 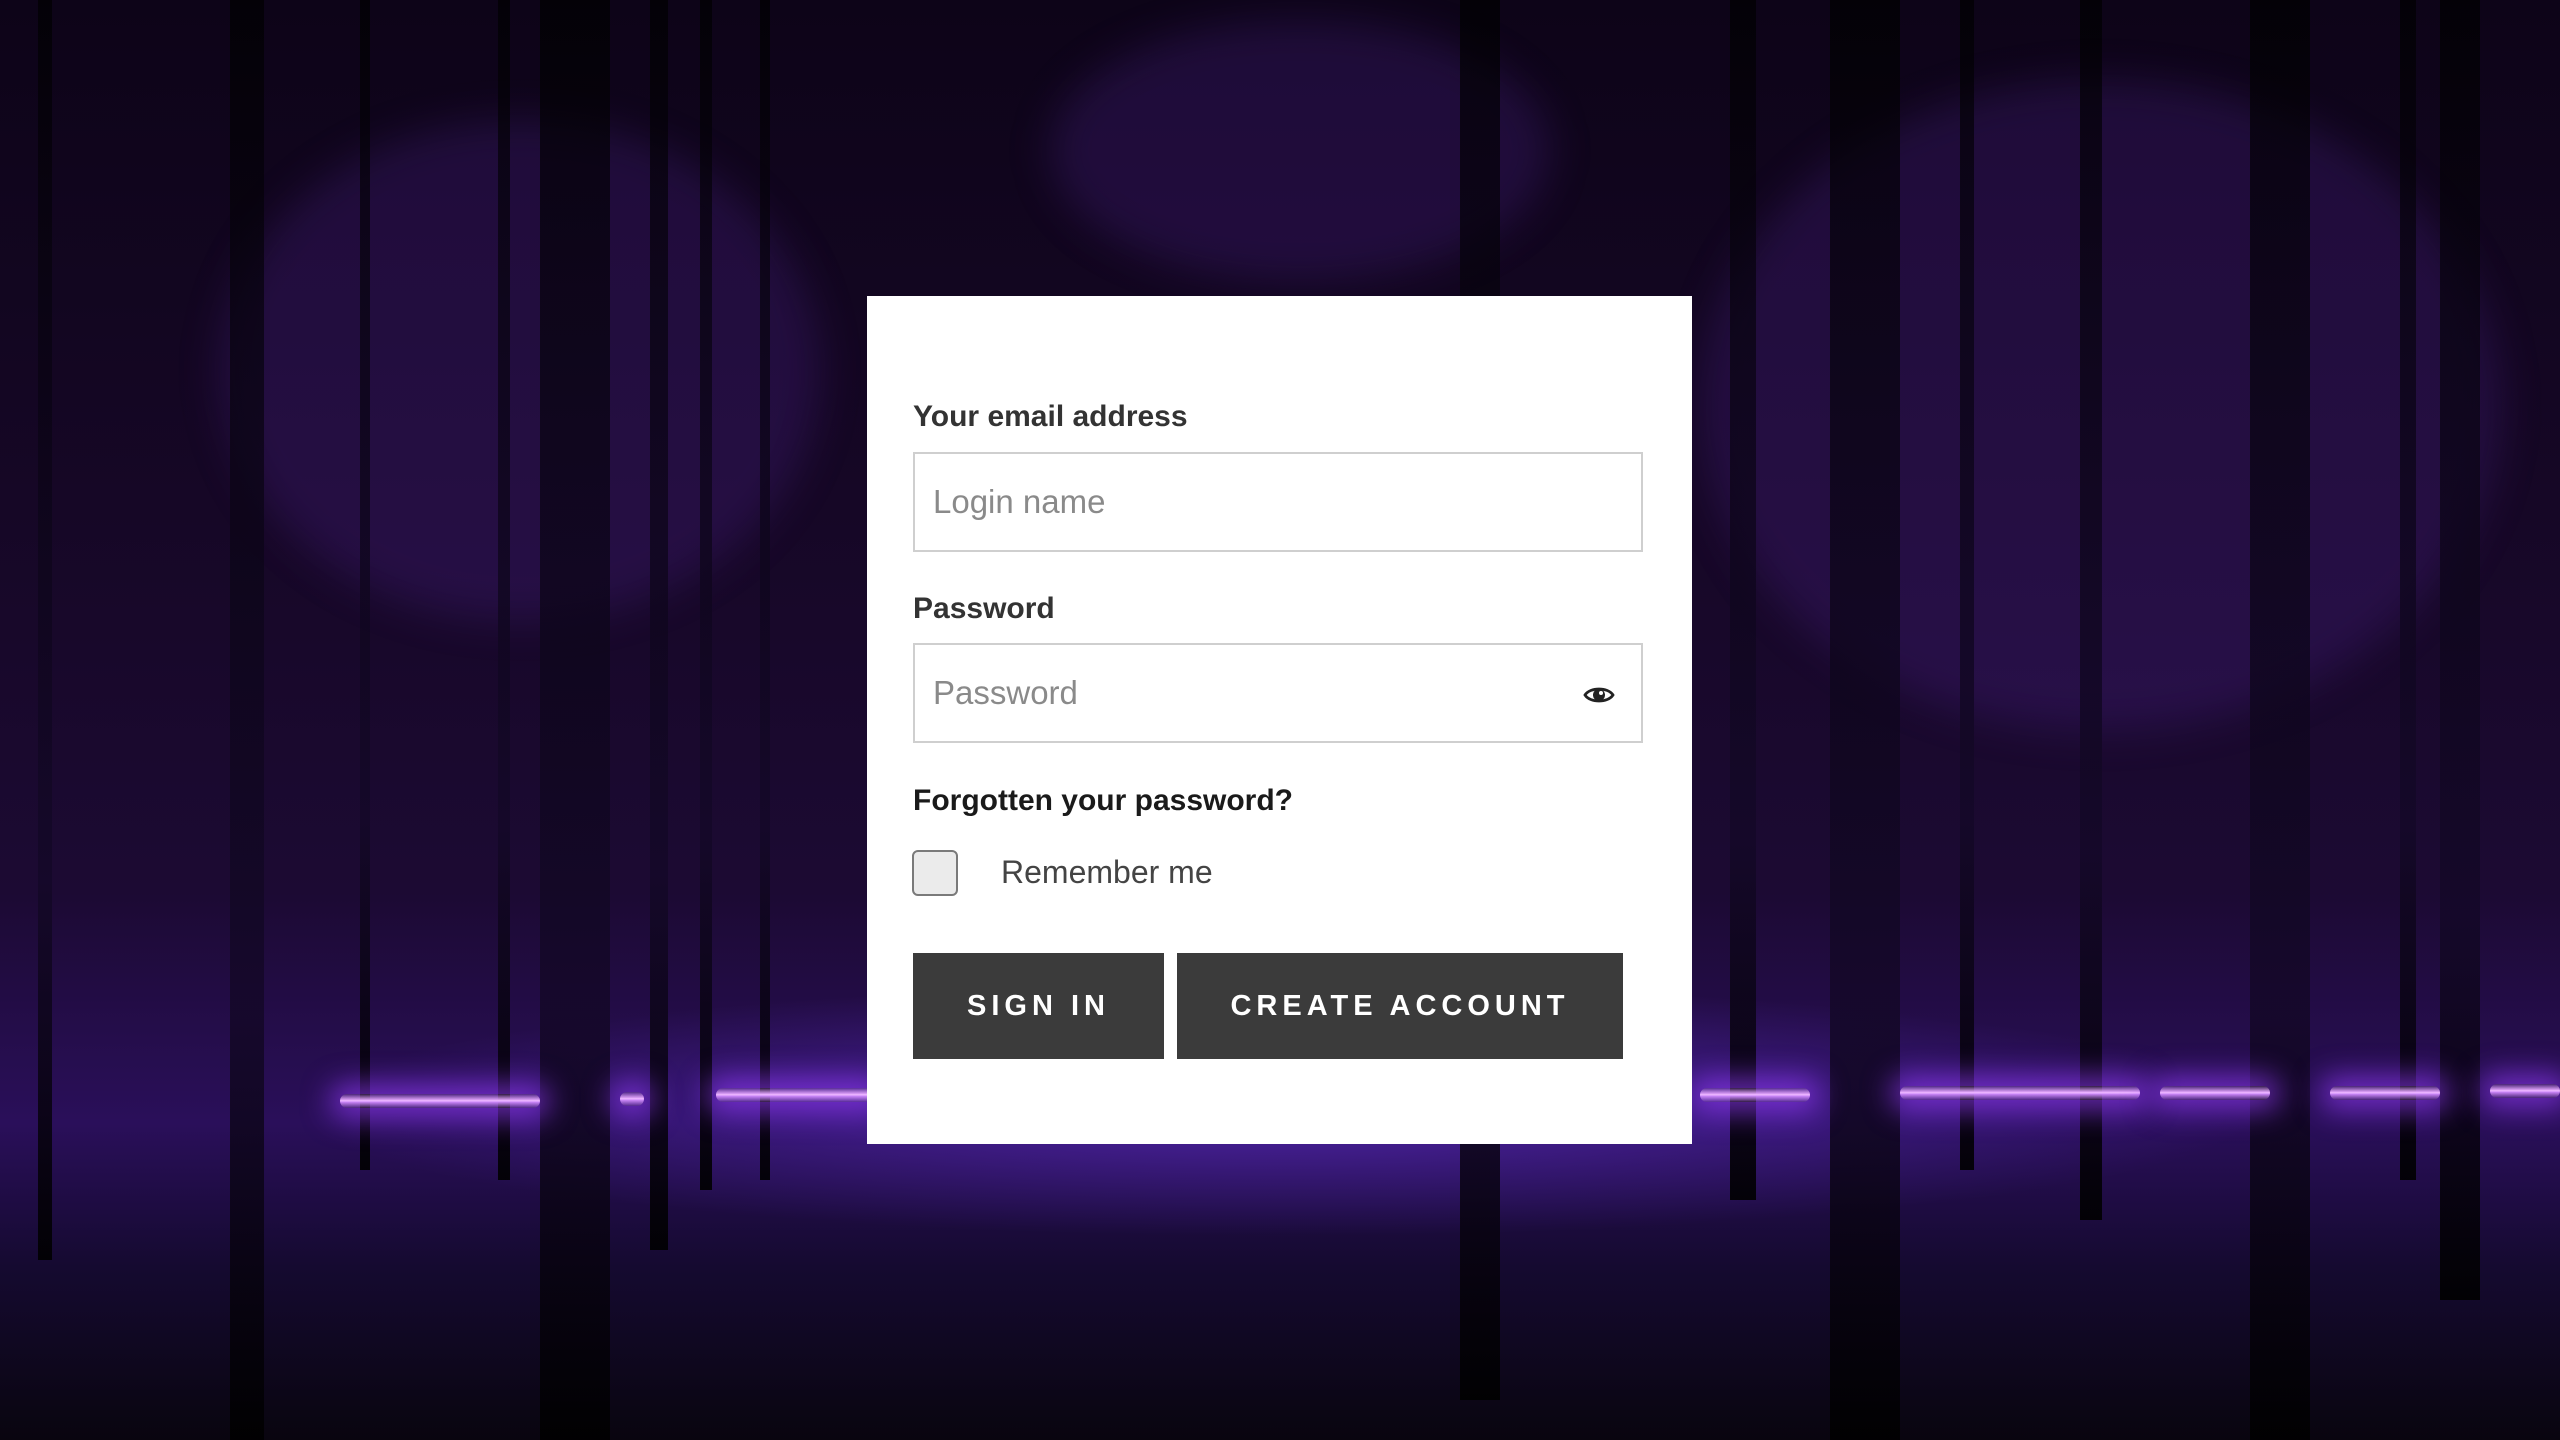 What do you see at coordinates (1038, 1006) in the screenshot?
I see `sign-in-button: SIGN IN` at bounding box center [1038, 1006].